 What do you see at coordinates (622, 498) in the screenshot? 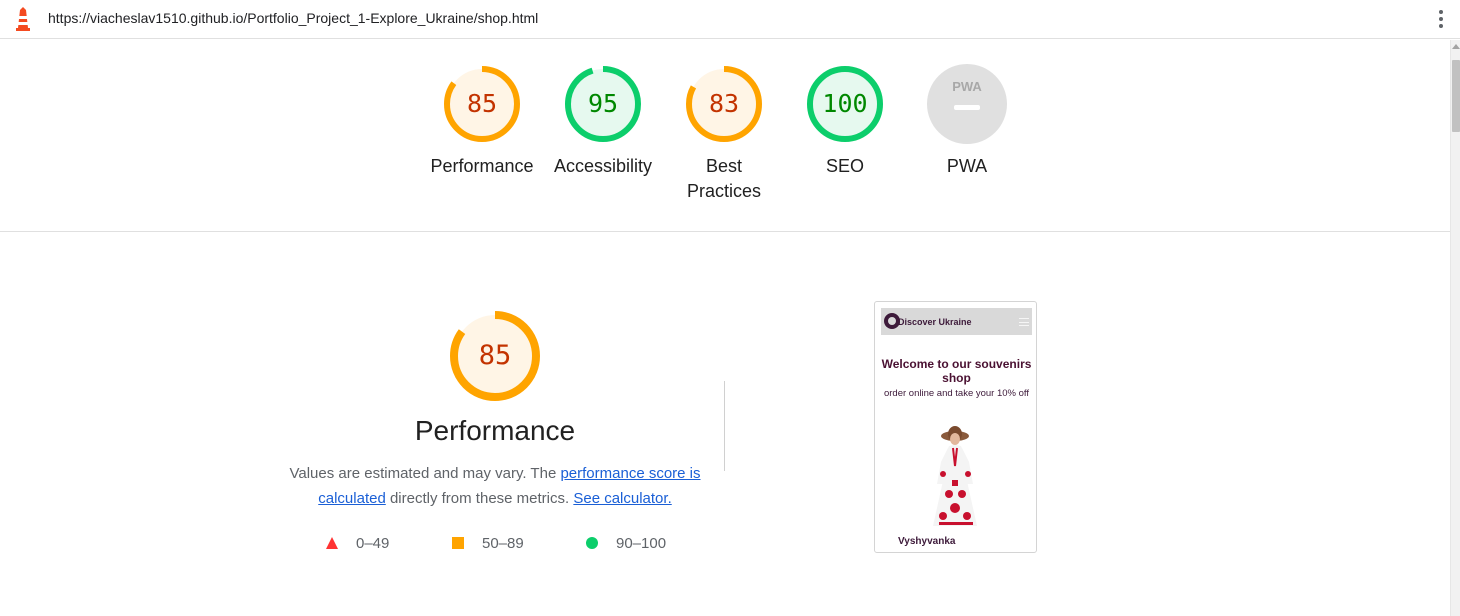
I see `see-calculator-link: See calculator.` at bounding box center [622, 498].